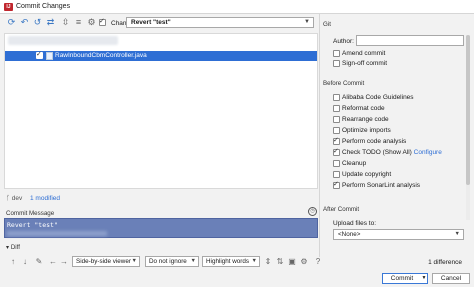 The height and width of the screenshot is (287, 474). Describe the element at coordinates (363, 108) in the screenshot. I see `reformat-label: Reformat code` at that location.